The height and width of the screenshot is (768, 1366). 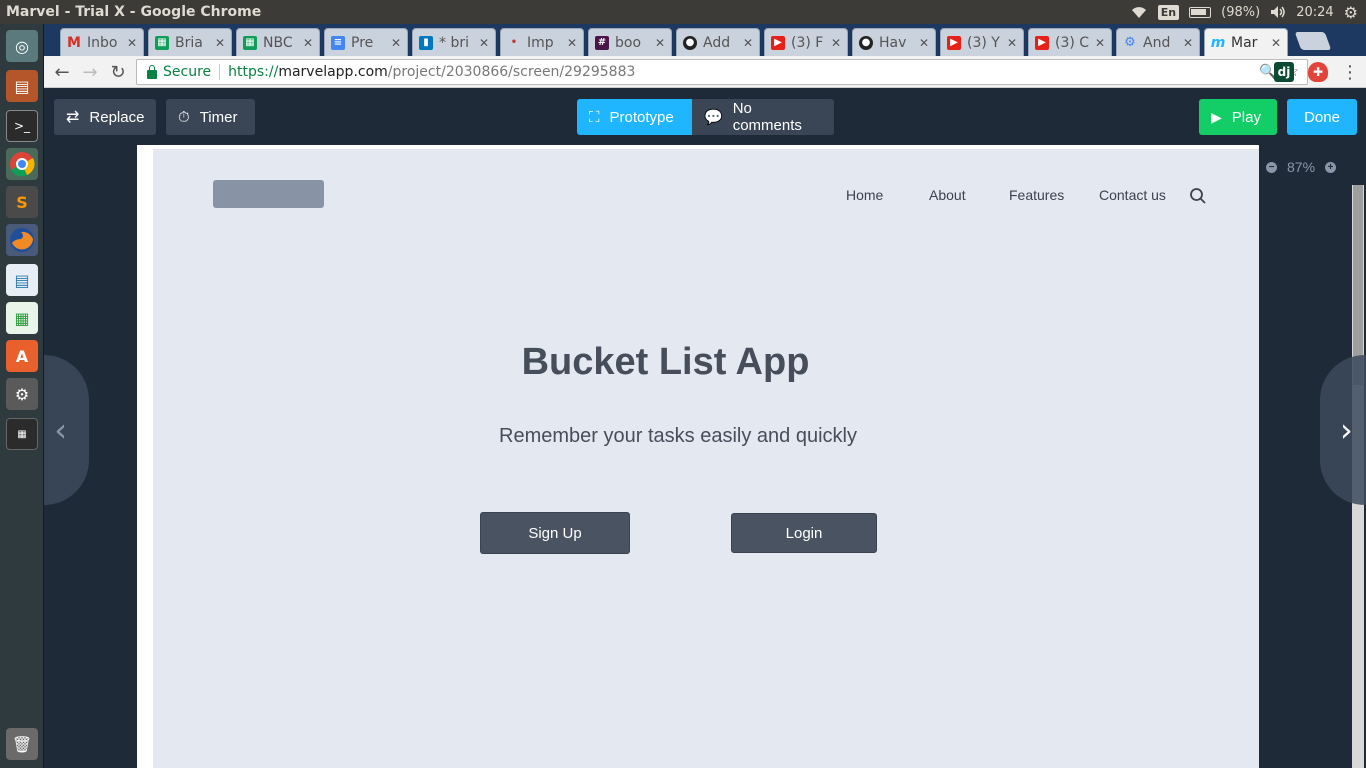 What do you see at coordinates (1346, 430) in the screenshot?
I see `chevron-right-icon: ›` at bounding box center [1346, 430].